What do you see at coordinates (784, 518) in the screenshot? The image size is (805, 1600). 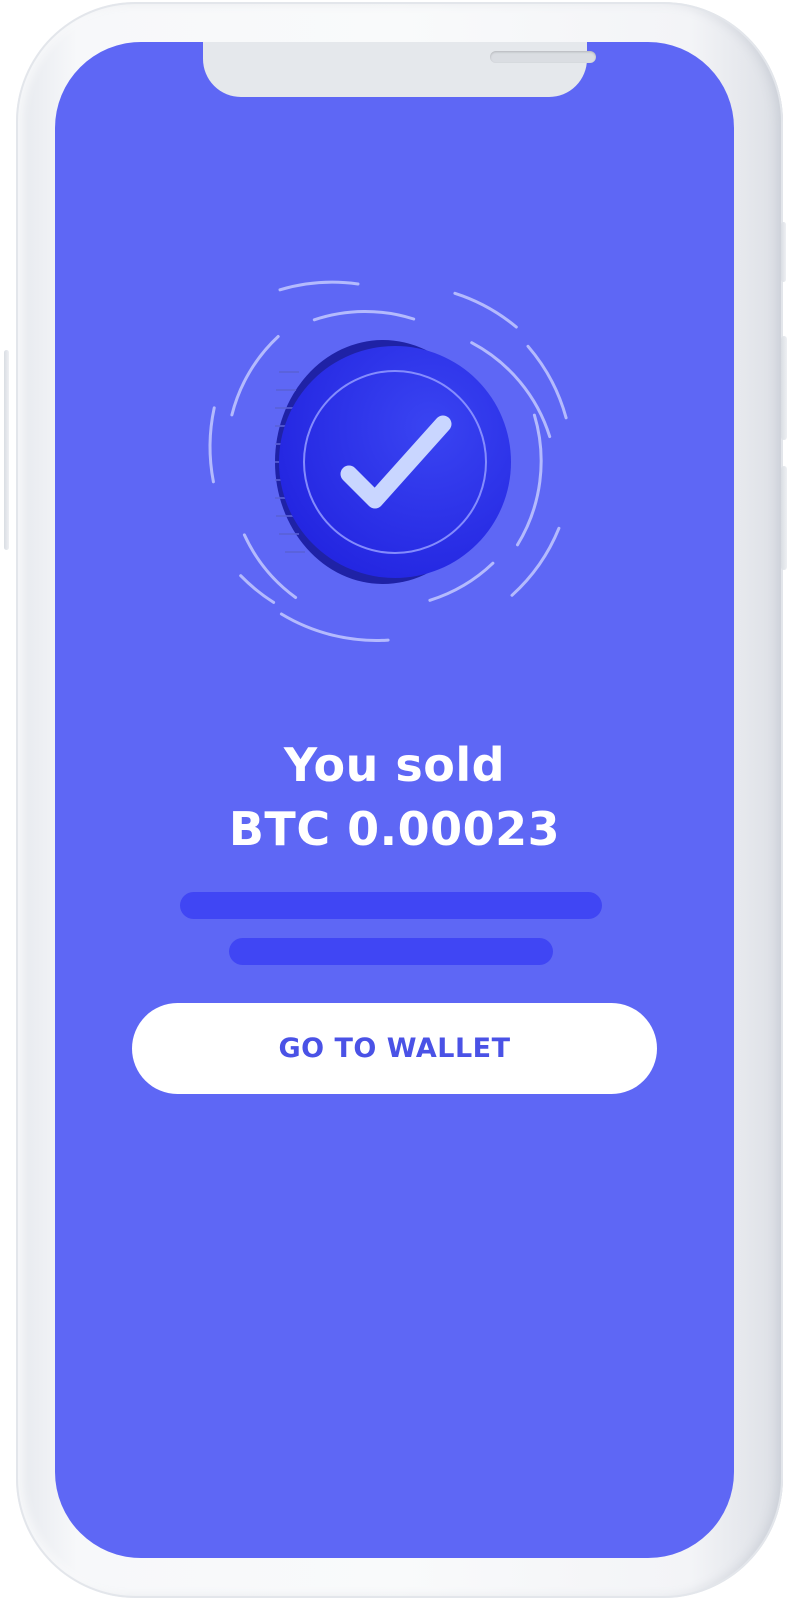 I see `volume-down-button` at bounding box center [784, 518].